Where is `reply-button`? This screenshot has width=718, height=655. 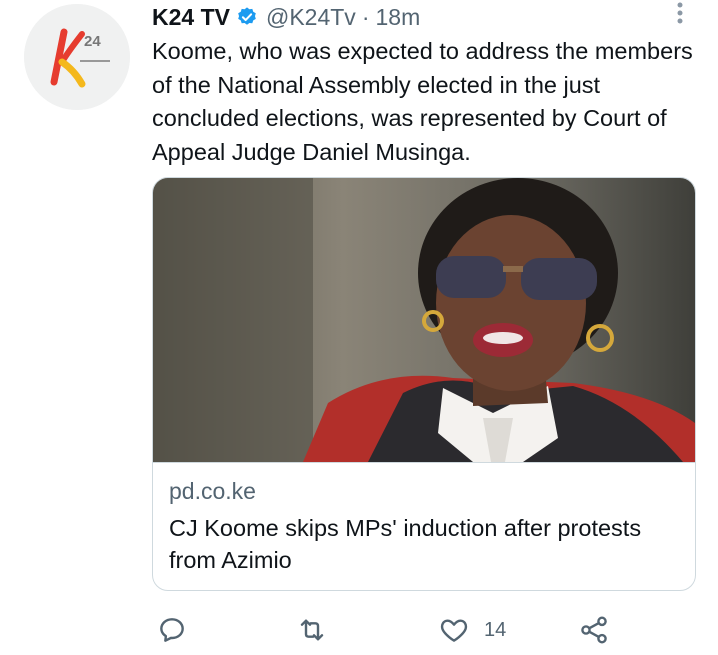 reply-button is located at coordinates (172, 630).